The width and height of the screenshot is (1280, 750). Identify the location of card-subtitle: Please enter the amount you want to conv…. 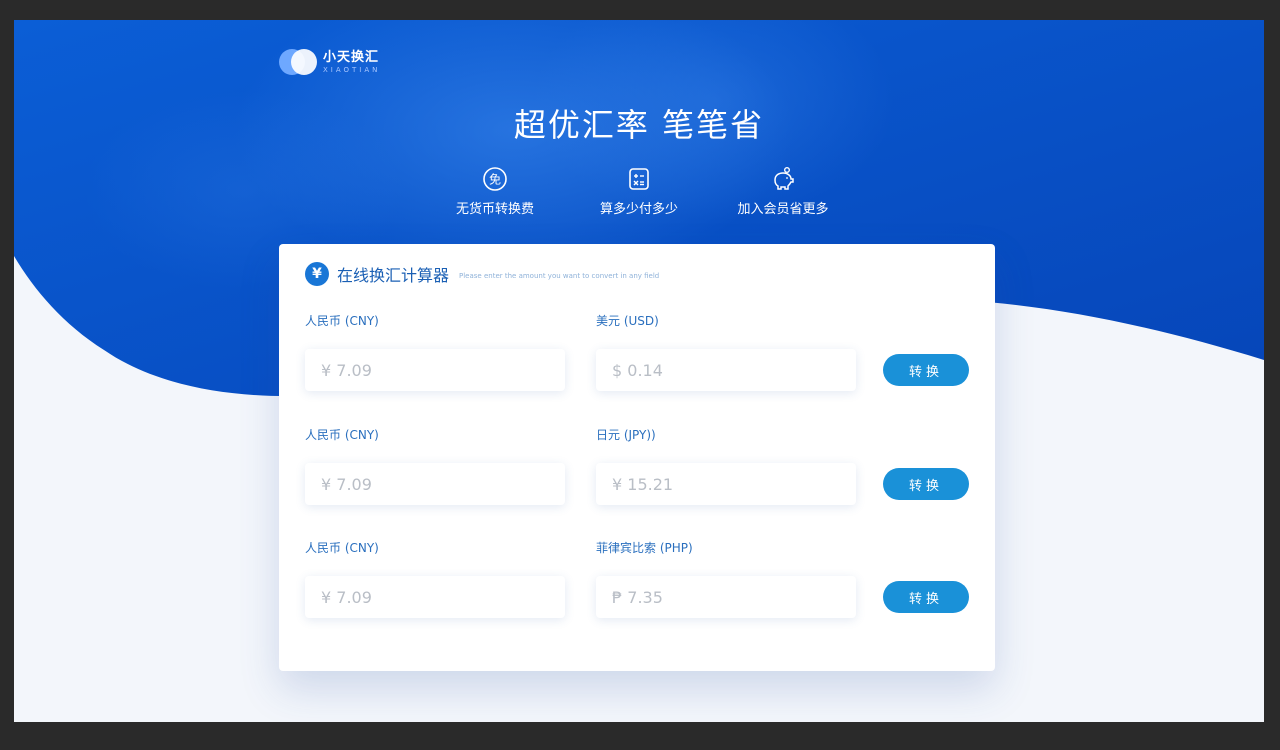
(559, 276).